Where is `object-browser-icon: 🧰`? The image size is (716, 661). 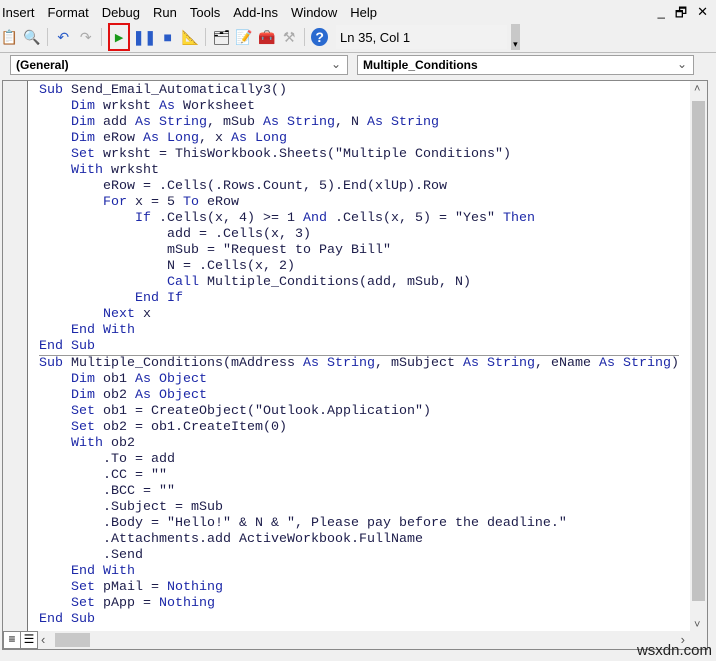
object-browser-icon: 🧰 is located at coordinates (266, 37).